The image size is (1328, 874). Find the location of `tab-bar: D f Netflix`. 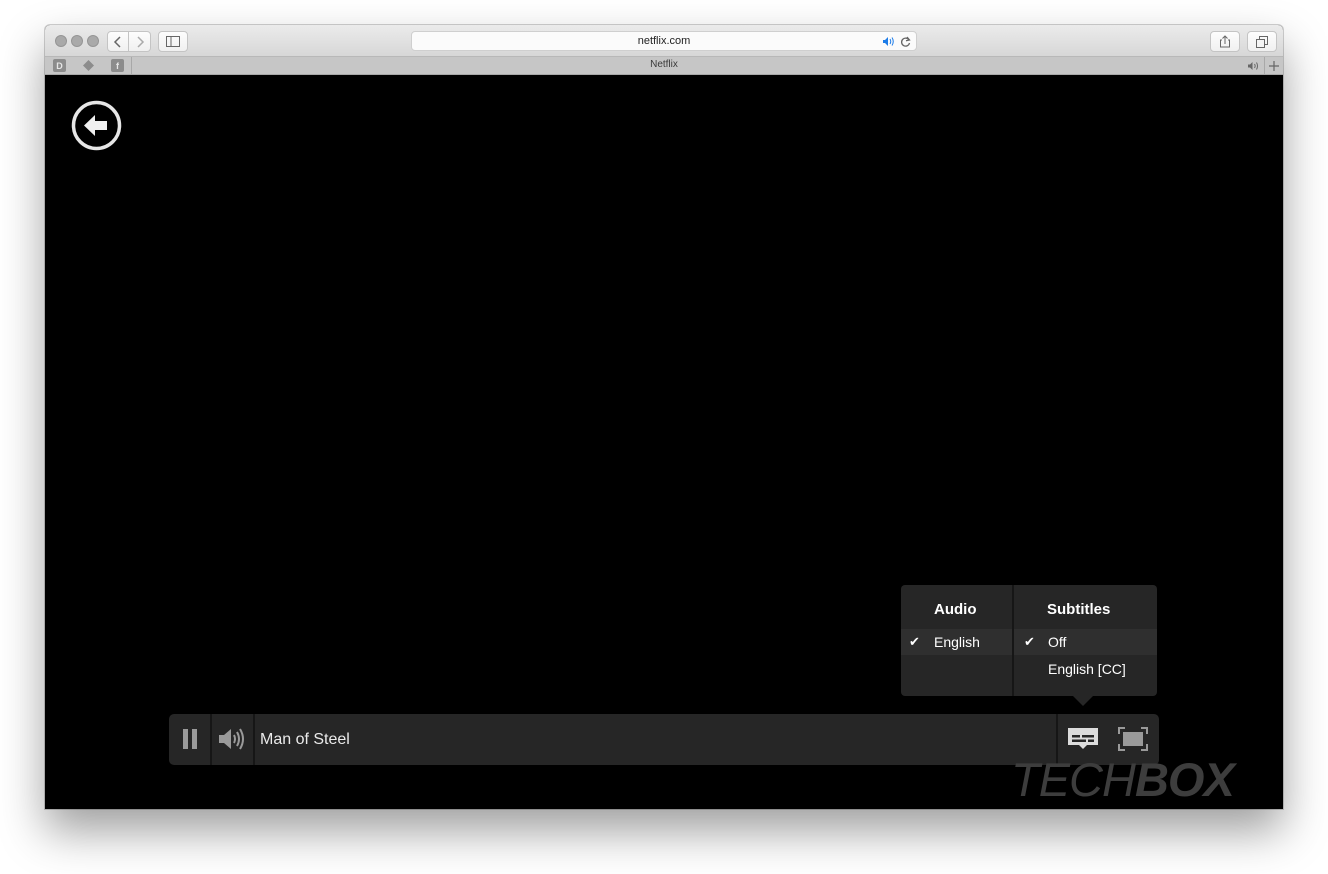

tab-bar: D f Netflix is located at coordinates (664, 66).